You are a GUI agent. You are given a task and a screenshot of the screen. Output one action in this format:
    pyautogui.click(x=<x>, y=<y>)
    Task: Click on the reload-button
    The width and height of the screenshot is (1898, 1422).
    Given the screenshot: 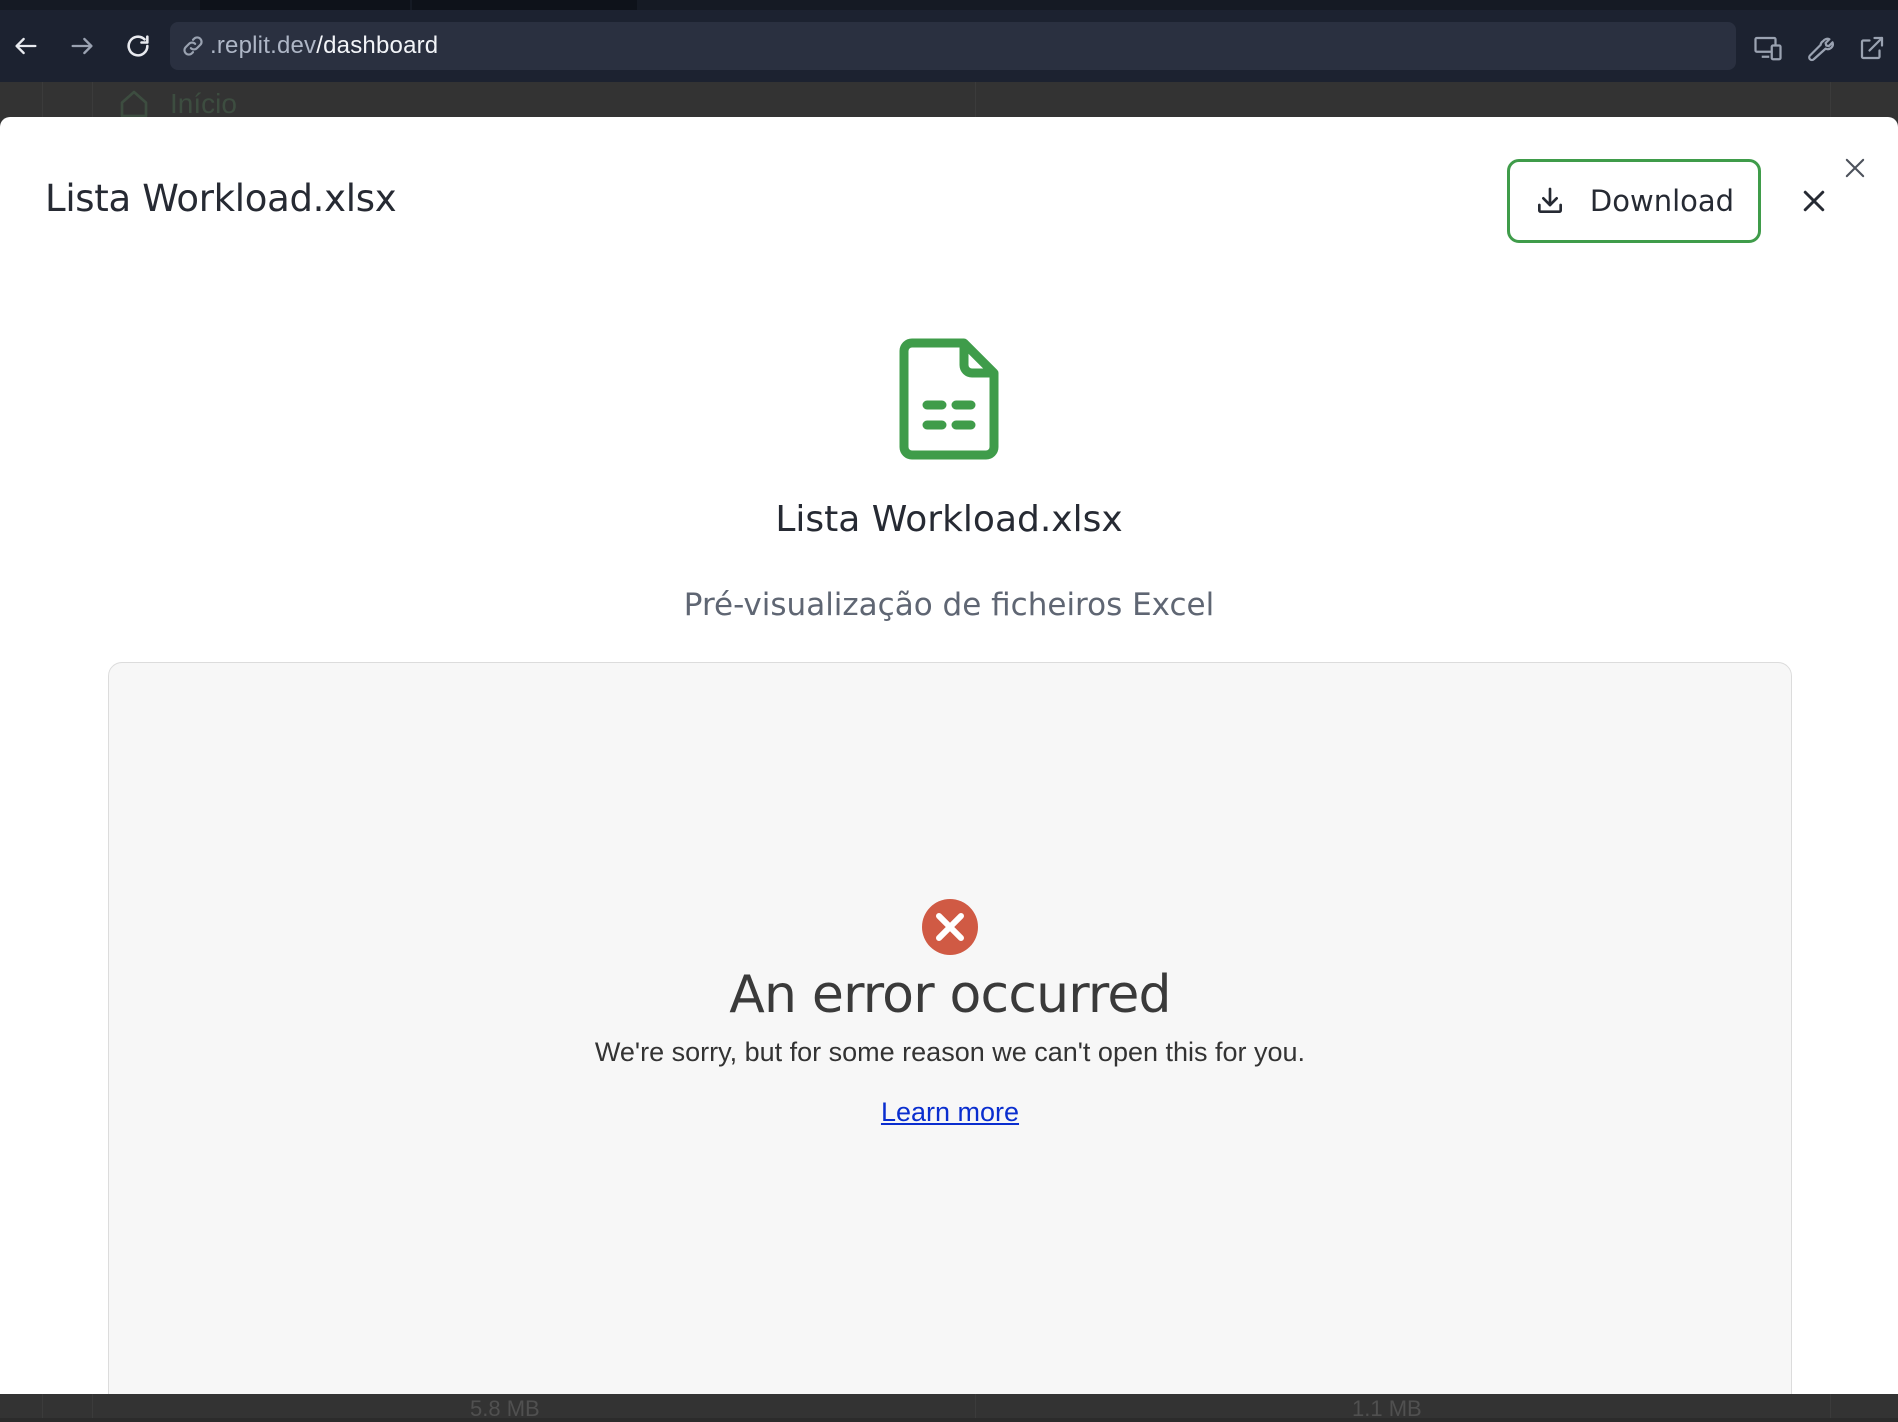 What is the action you would take?
    pyautogui.click(x=138, y=46)
    